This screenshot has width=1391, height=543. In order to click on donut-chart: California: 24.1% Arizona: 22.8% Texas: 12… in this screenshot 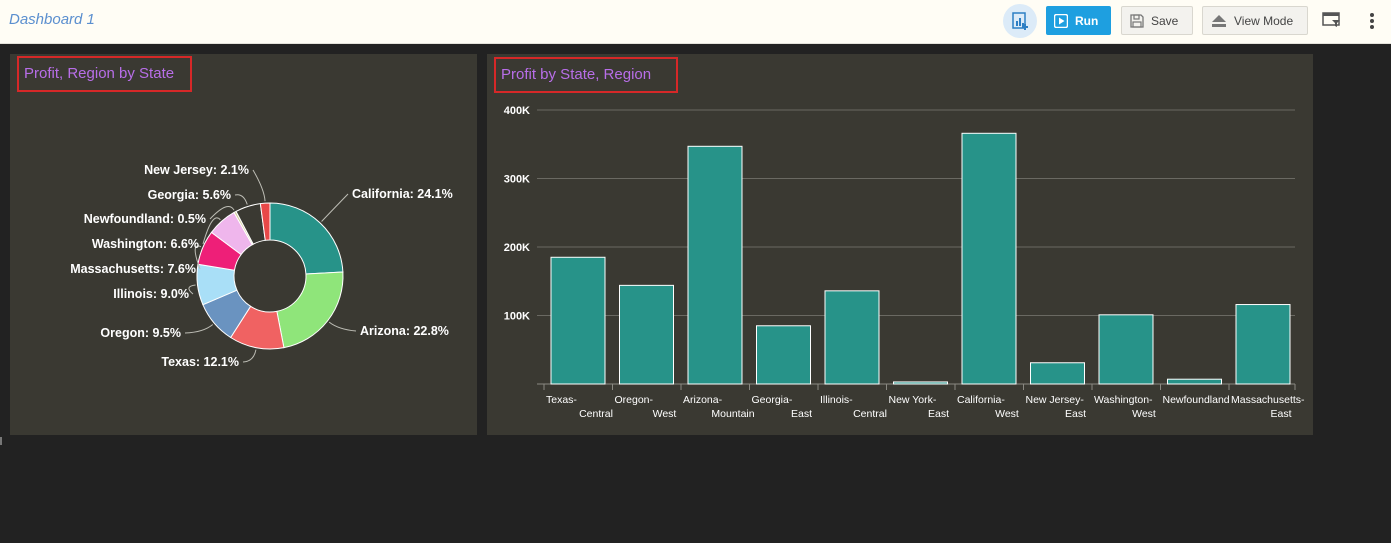, I will do `click(261, 266)`.